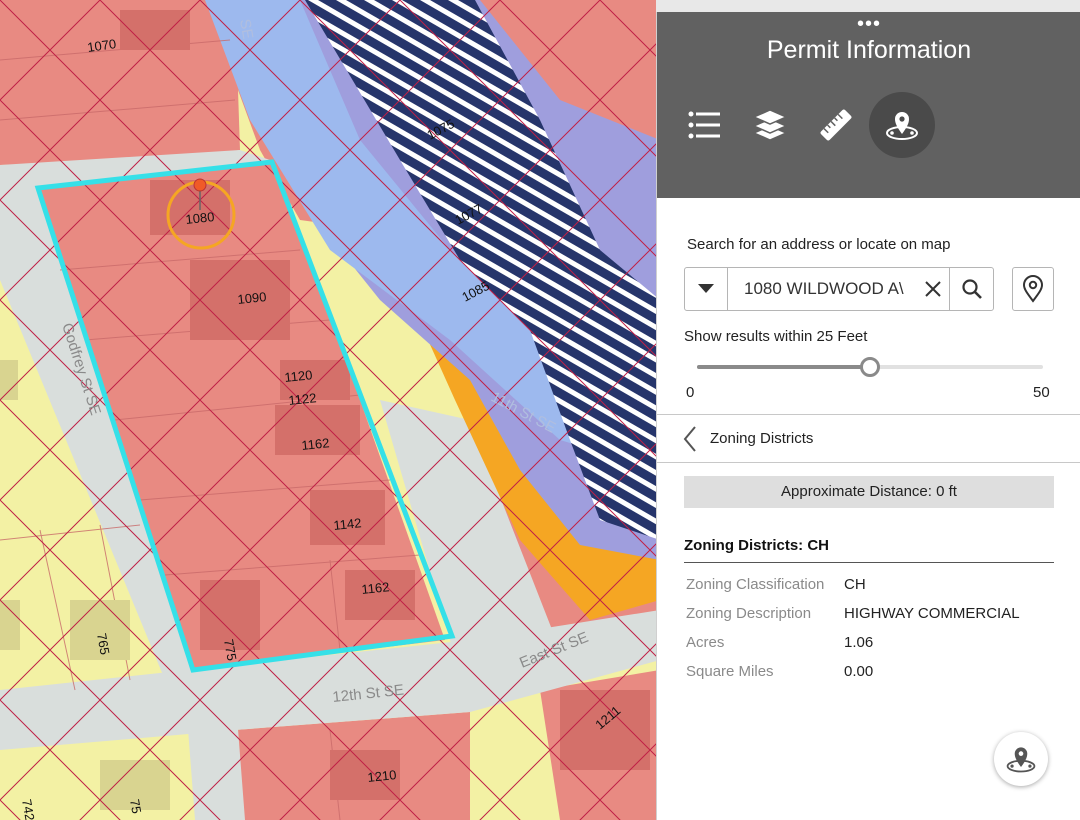 The height and width of the screenshot is (820, 1080). Describe the element at coordinates (200, 218) in the screenshot. I see `parcel-number: 1080` at that location.